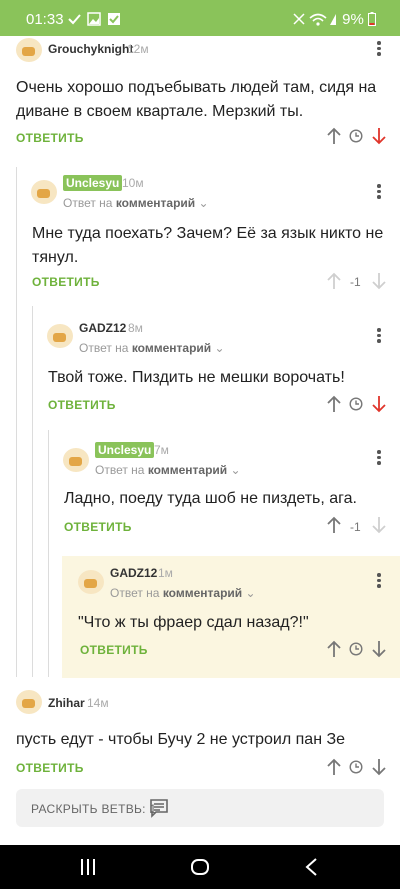 This screenshot has height=889, width=400. I want to click on comment-time: 10м, so click(133, 183).